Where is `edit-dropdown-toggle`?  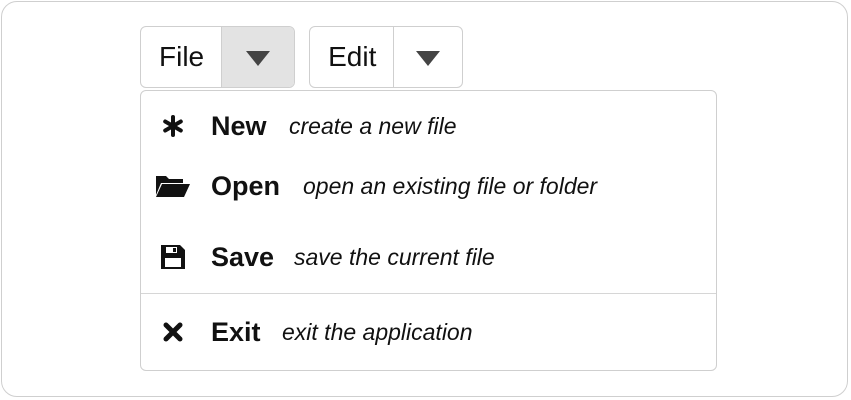
edit-dropdown-toggle is located at coordinates (427, 57).